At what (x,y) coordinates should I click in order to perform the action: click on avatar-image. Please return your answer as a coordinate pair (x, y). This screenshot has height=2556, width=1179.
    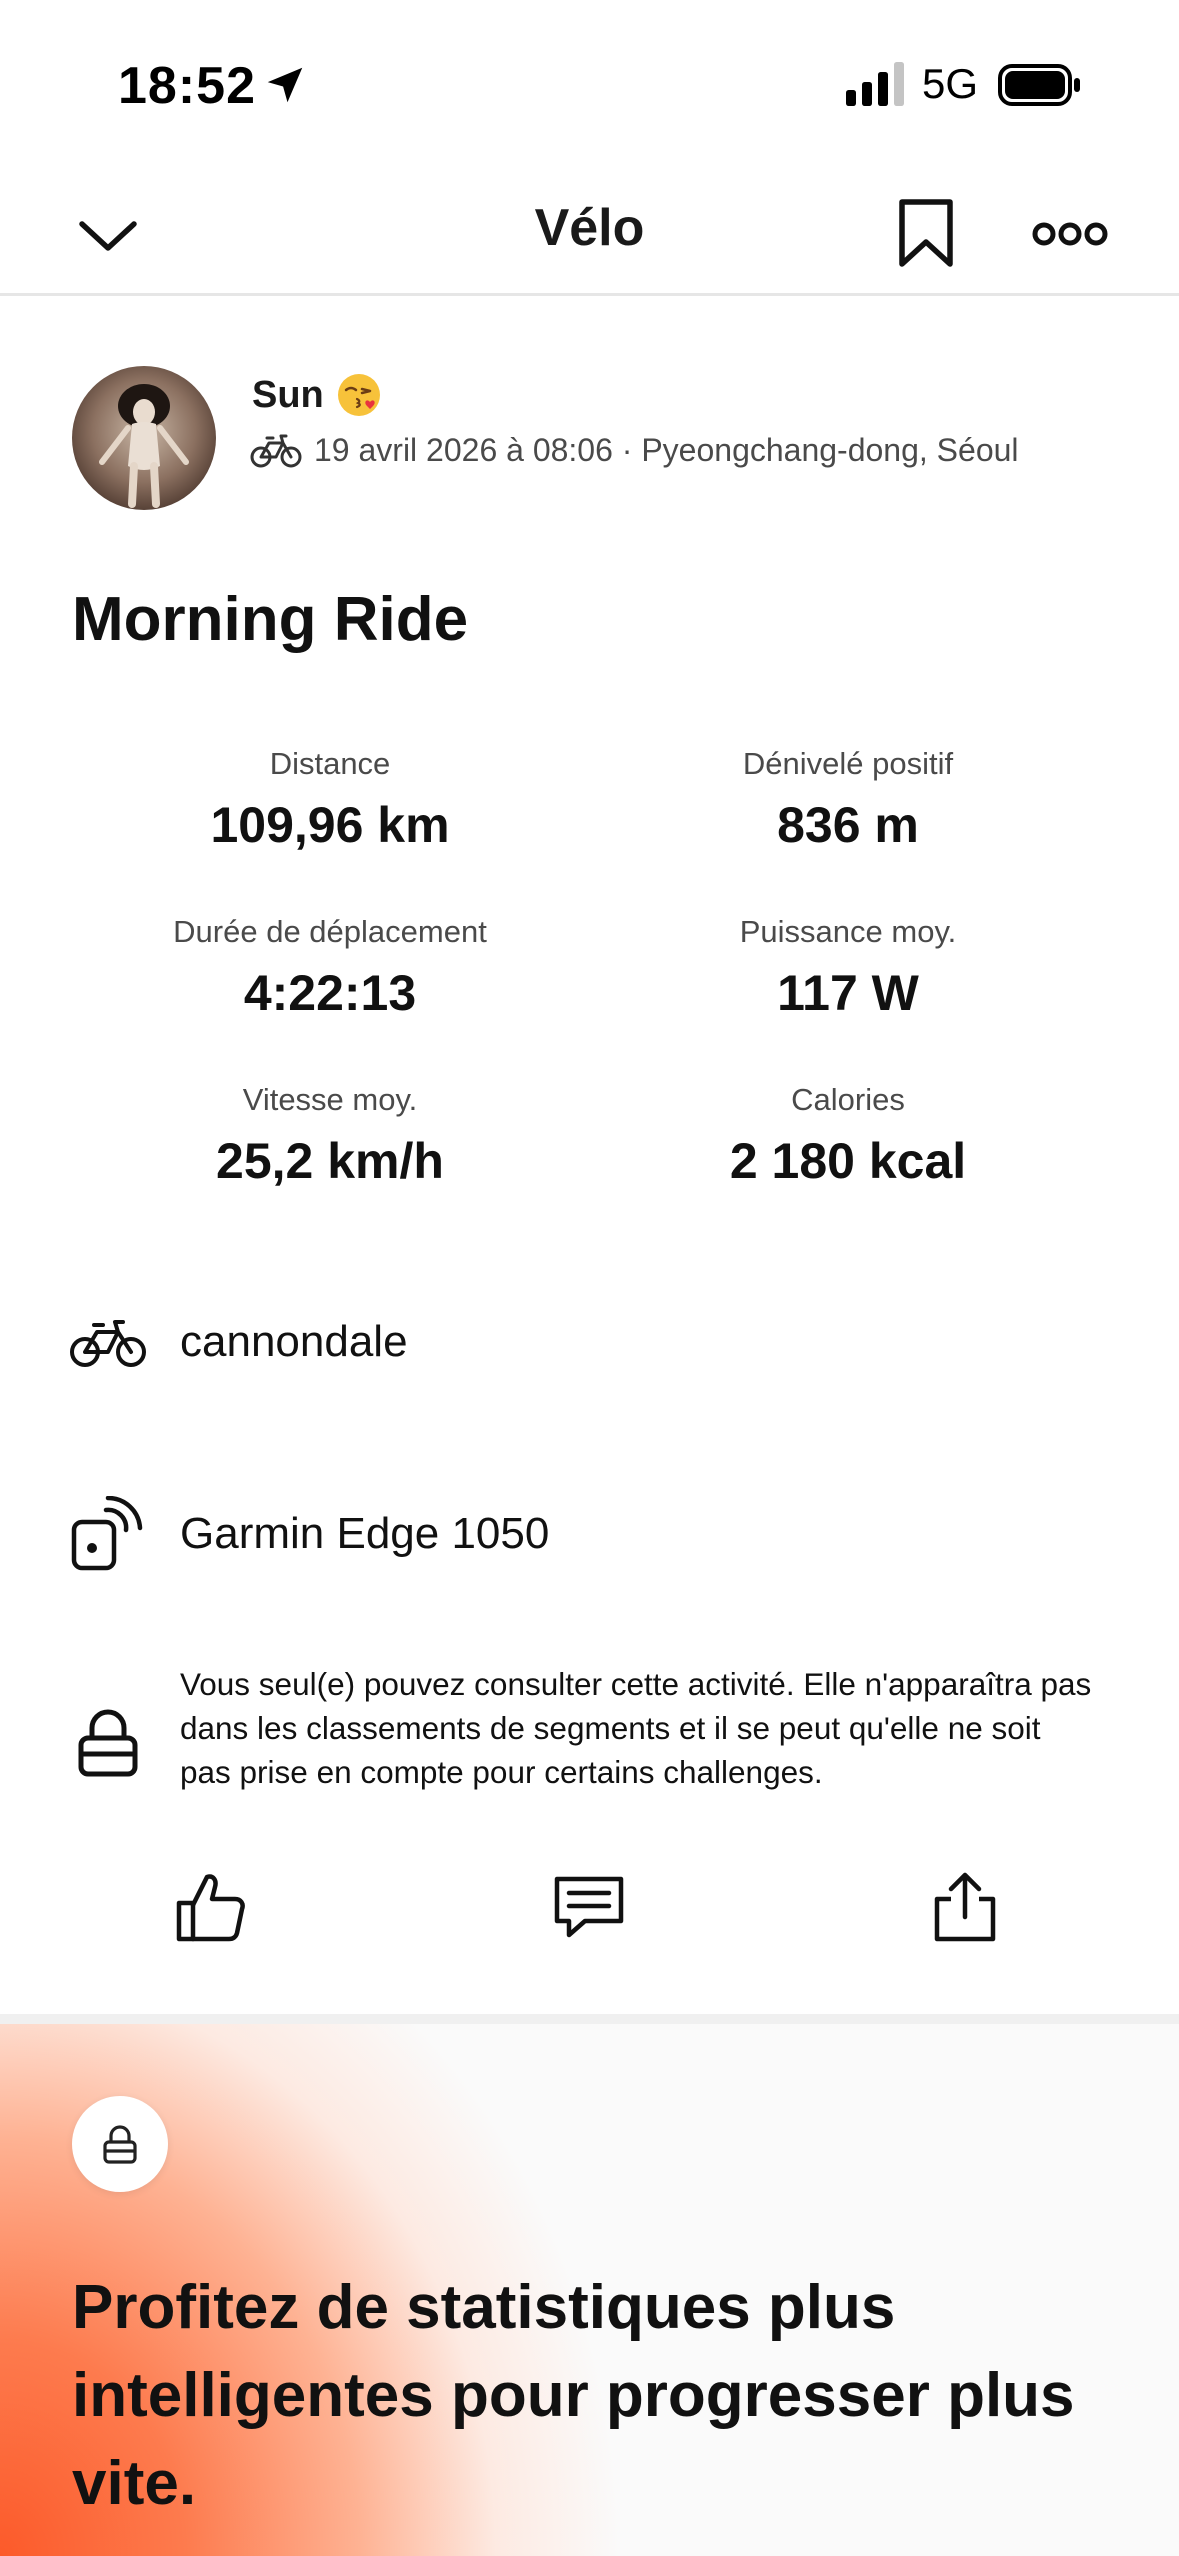
    Looking at the image, I should click on (144, 438).